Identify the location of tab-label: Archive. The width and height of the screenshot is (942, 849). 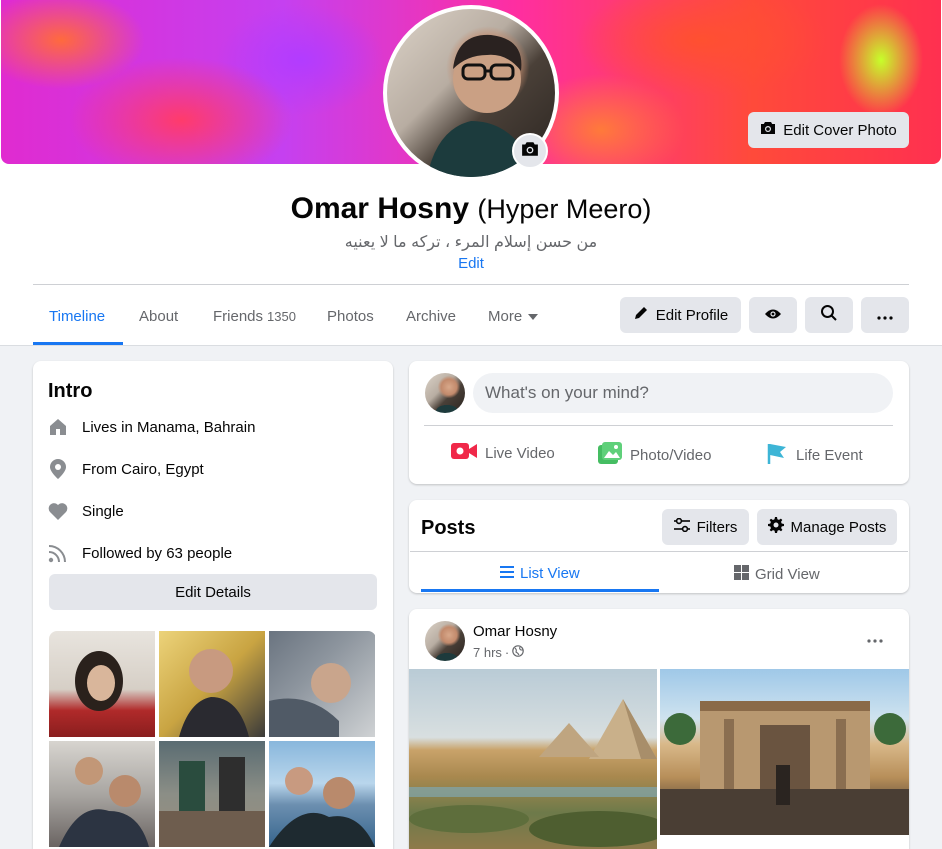
(431, 316).